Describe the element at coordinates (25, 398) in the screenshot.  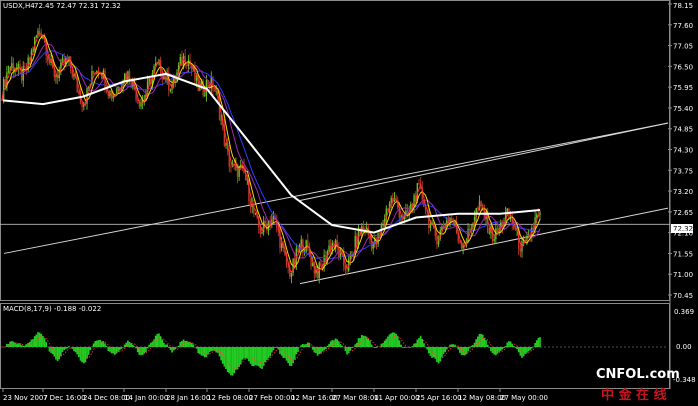
I see `time-axis-tick-label: 23 Nov 2007` at that location.